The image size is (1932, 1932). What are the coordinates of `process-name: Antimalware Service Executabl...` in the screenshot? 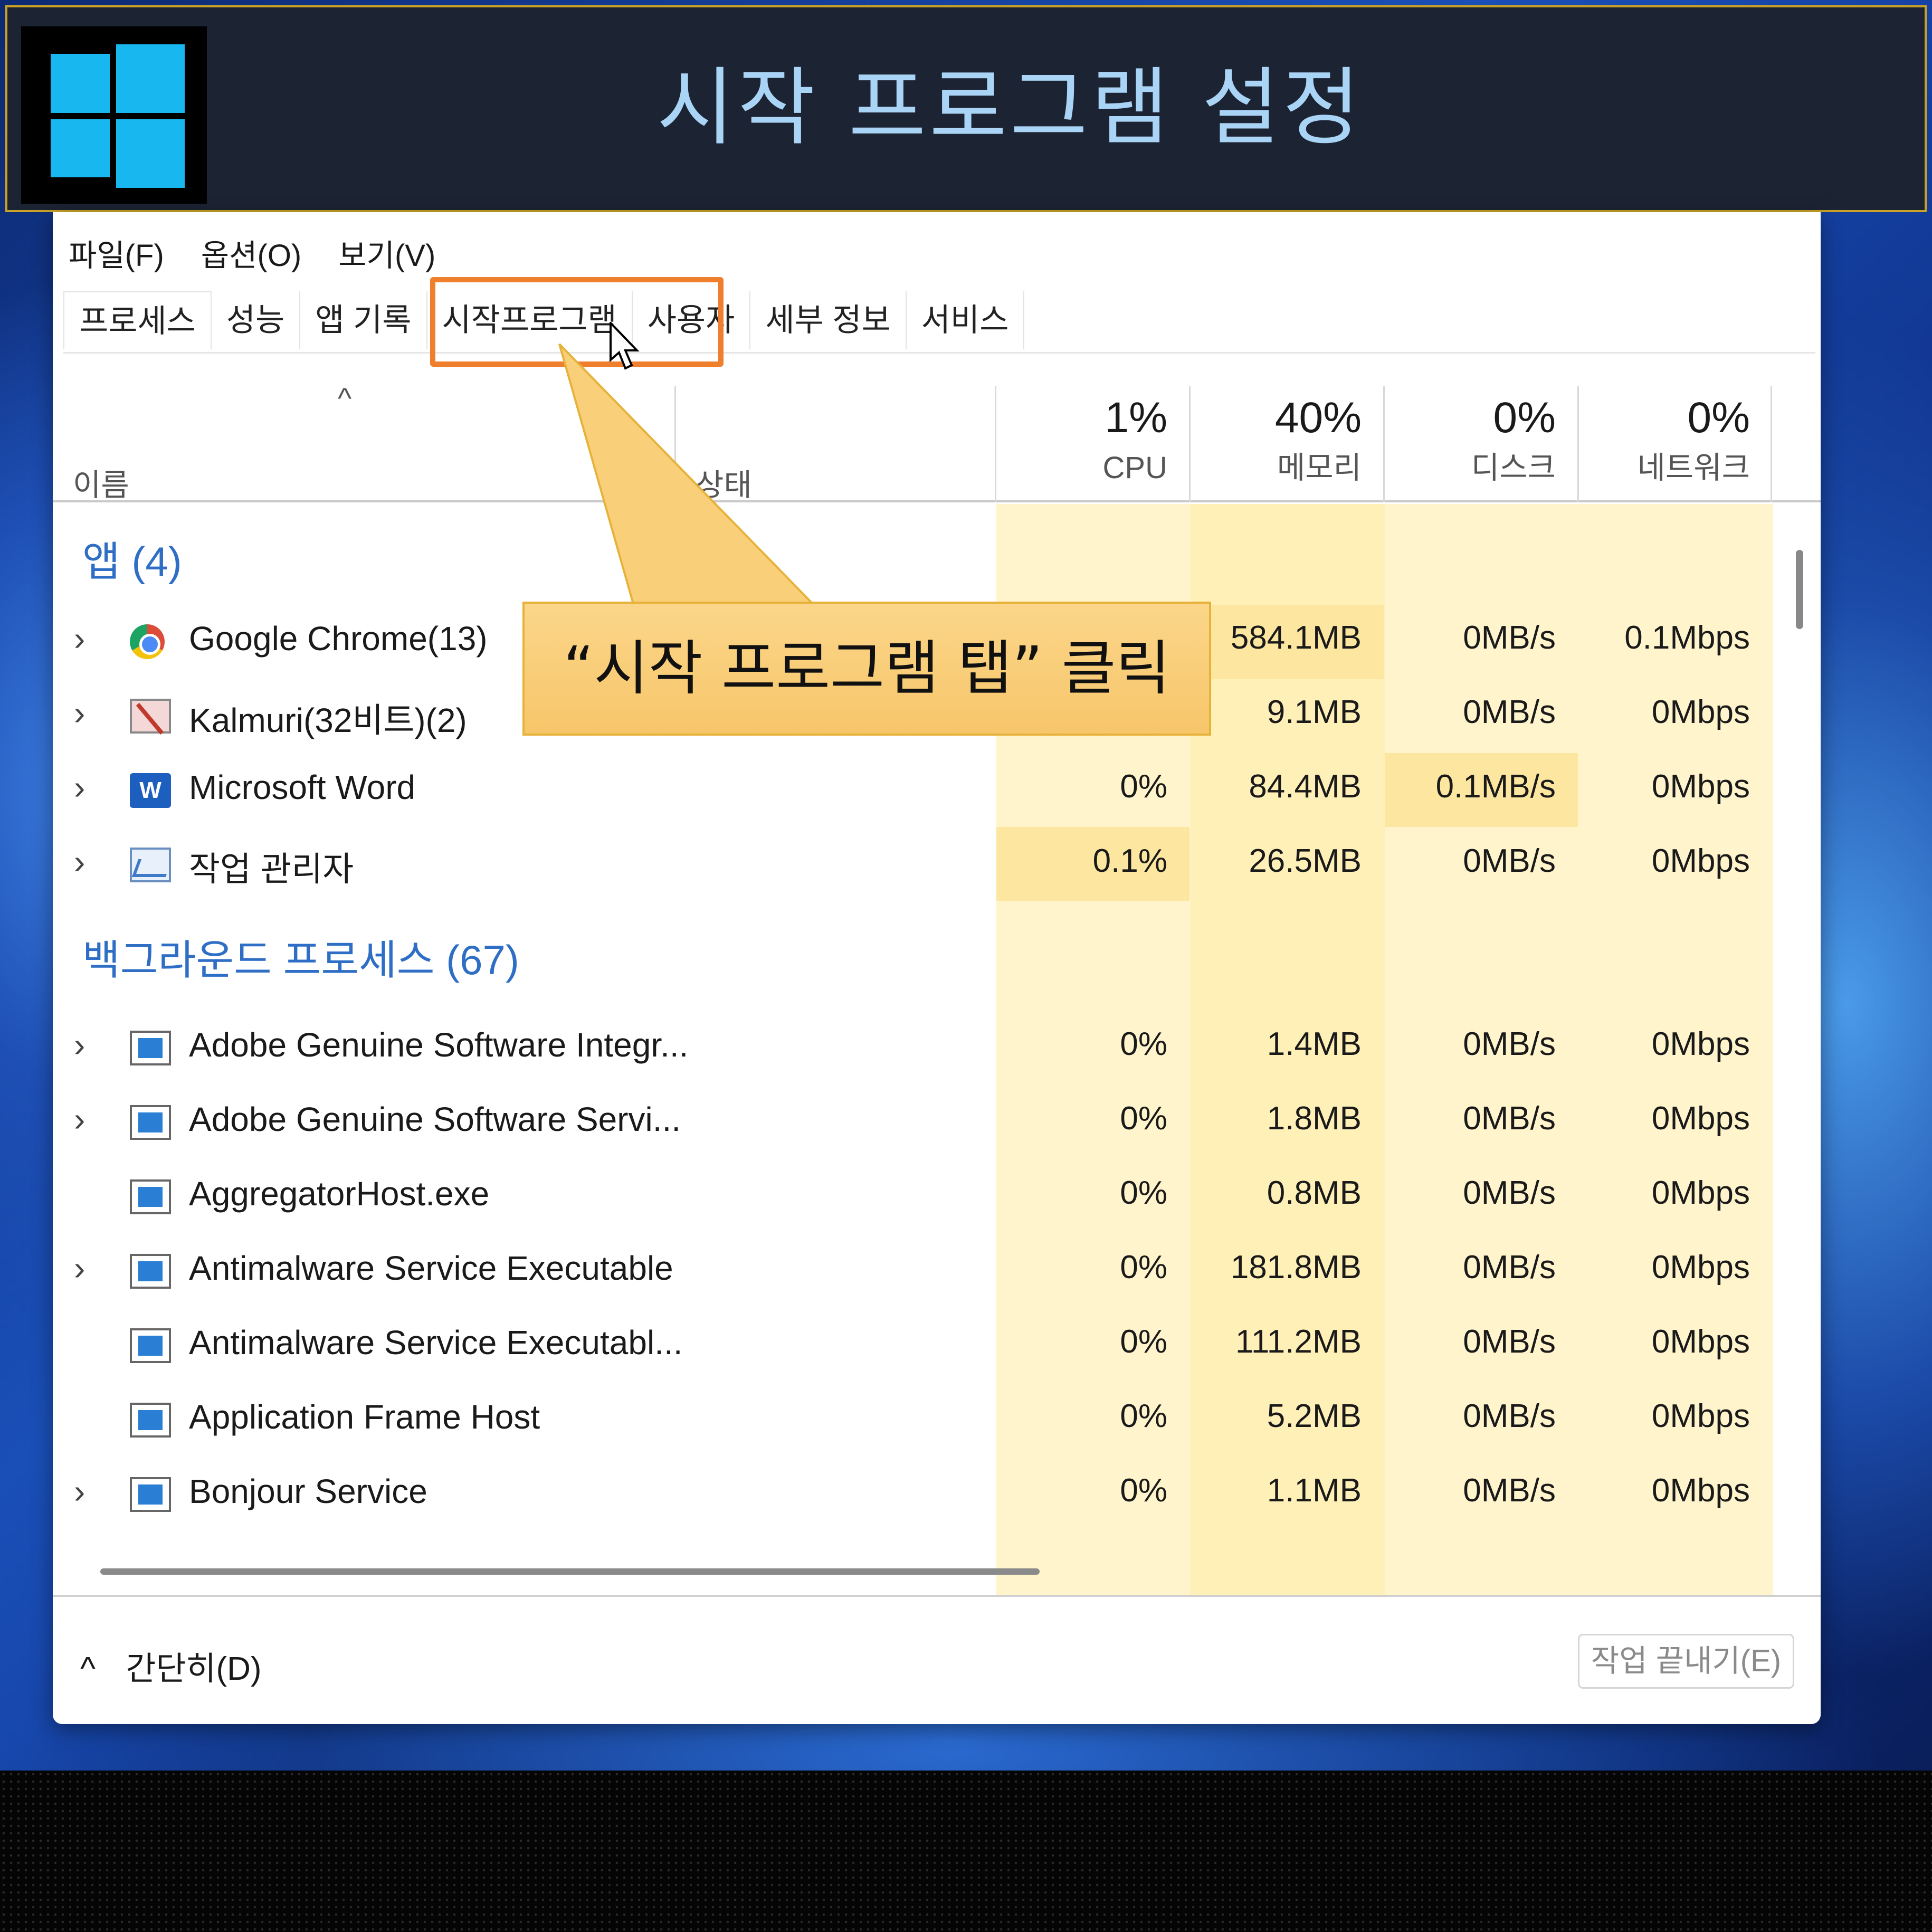 It's located at (436, 1343).